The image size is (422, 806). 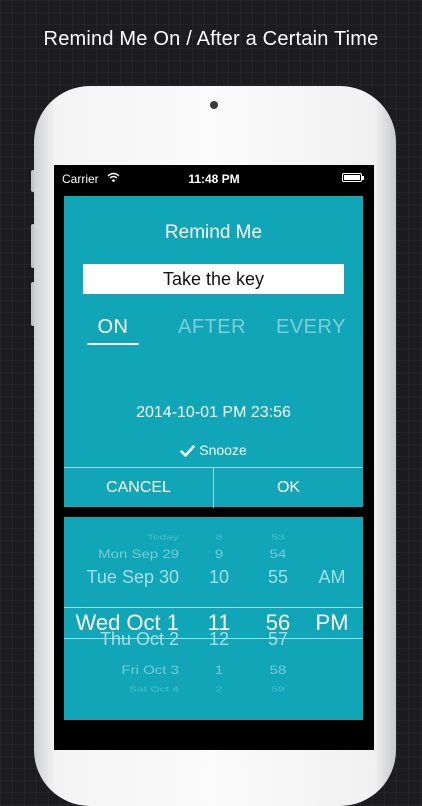 What do you see at coordinates (213, 412) in the screenshot?
I see `reminder-datetime: 2014-10-01 PM 23:56` at bounding box center [213, 412].